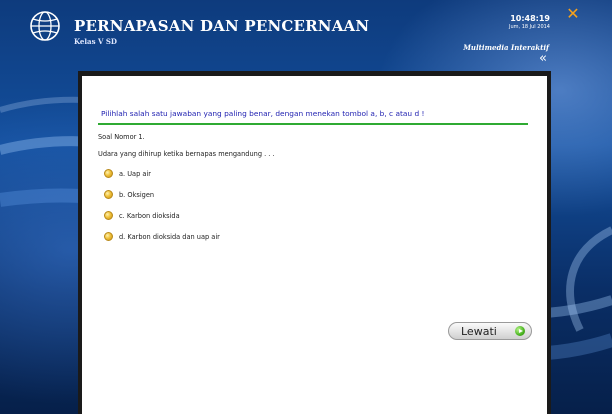 The image size is (612, 414). What do you see at coordinates (135, 174) in the screenshot?
I see `option-label: a. Uap air` at bounding box center [135, 174].